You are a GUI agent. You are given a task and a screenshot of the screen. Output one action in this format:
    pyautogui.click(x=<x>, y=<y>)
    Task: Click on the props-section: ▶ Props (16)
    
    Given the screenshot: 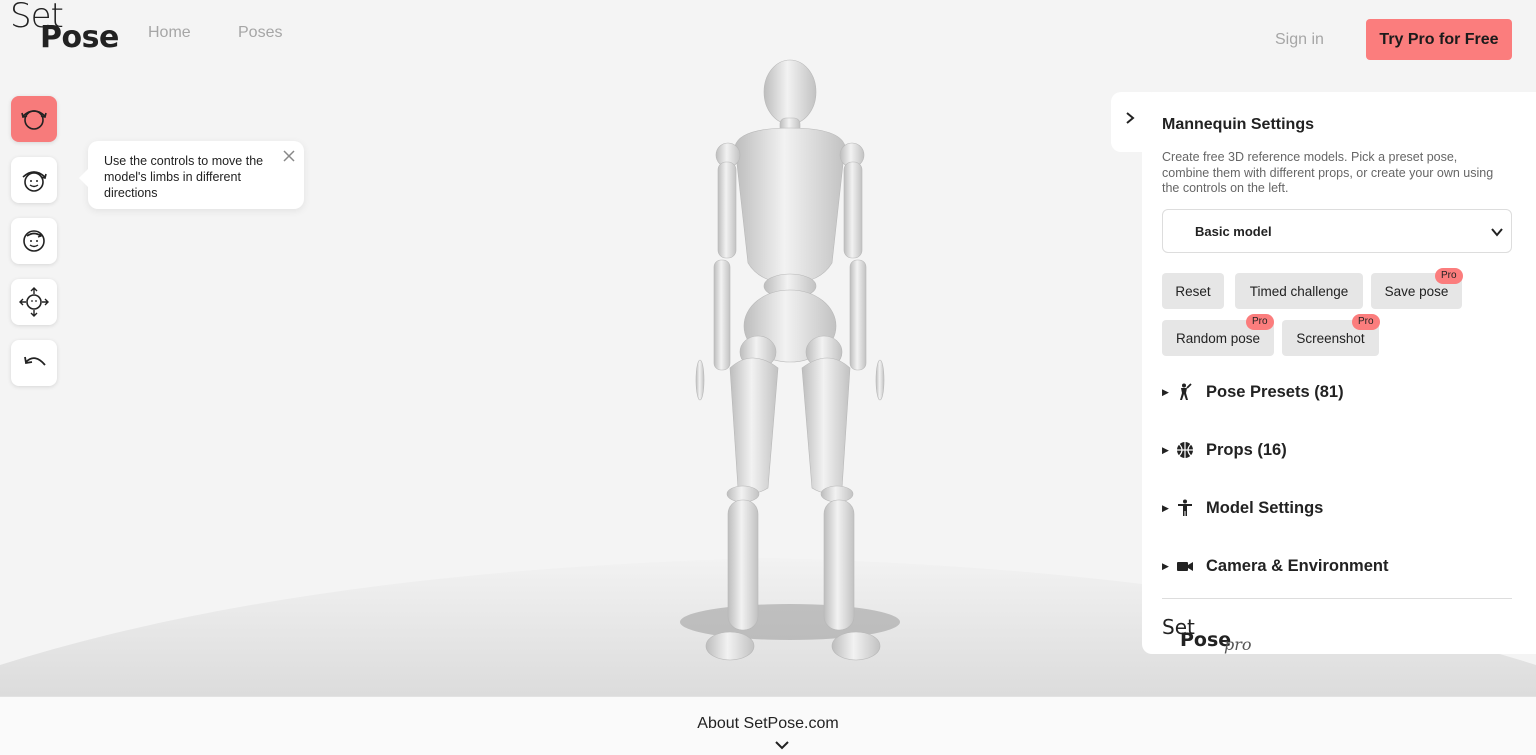 What is the action you would take?
    pyautogui.click(x=1224, y=450)
    